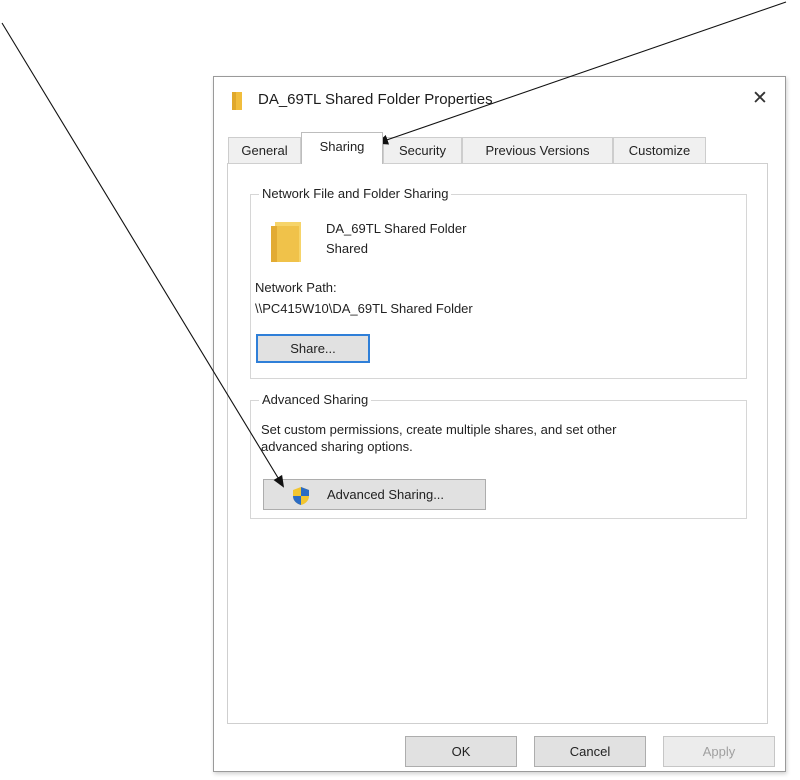 Image resolution: width=800 pixels, height=780 pixels. Describe the element at coordinates (347, 248) in the screenshot. I see `share-status: Shared` at that location.